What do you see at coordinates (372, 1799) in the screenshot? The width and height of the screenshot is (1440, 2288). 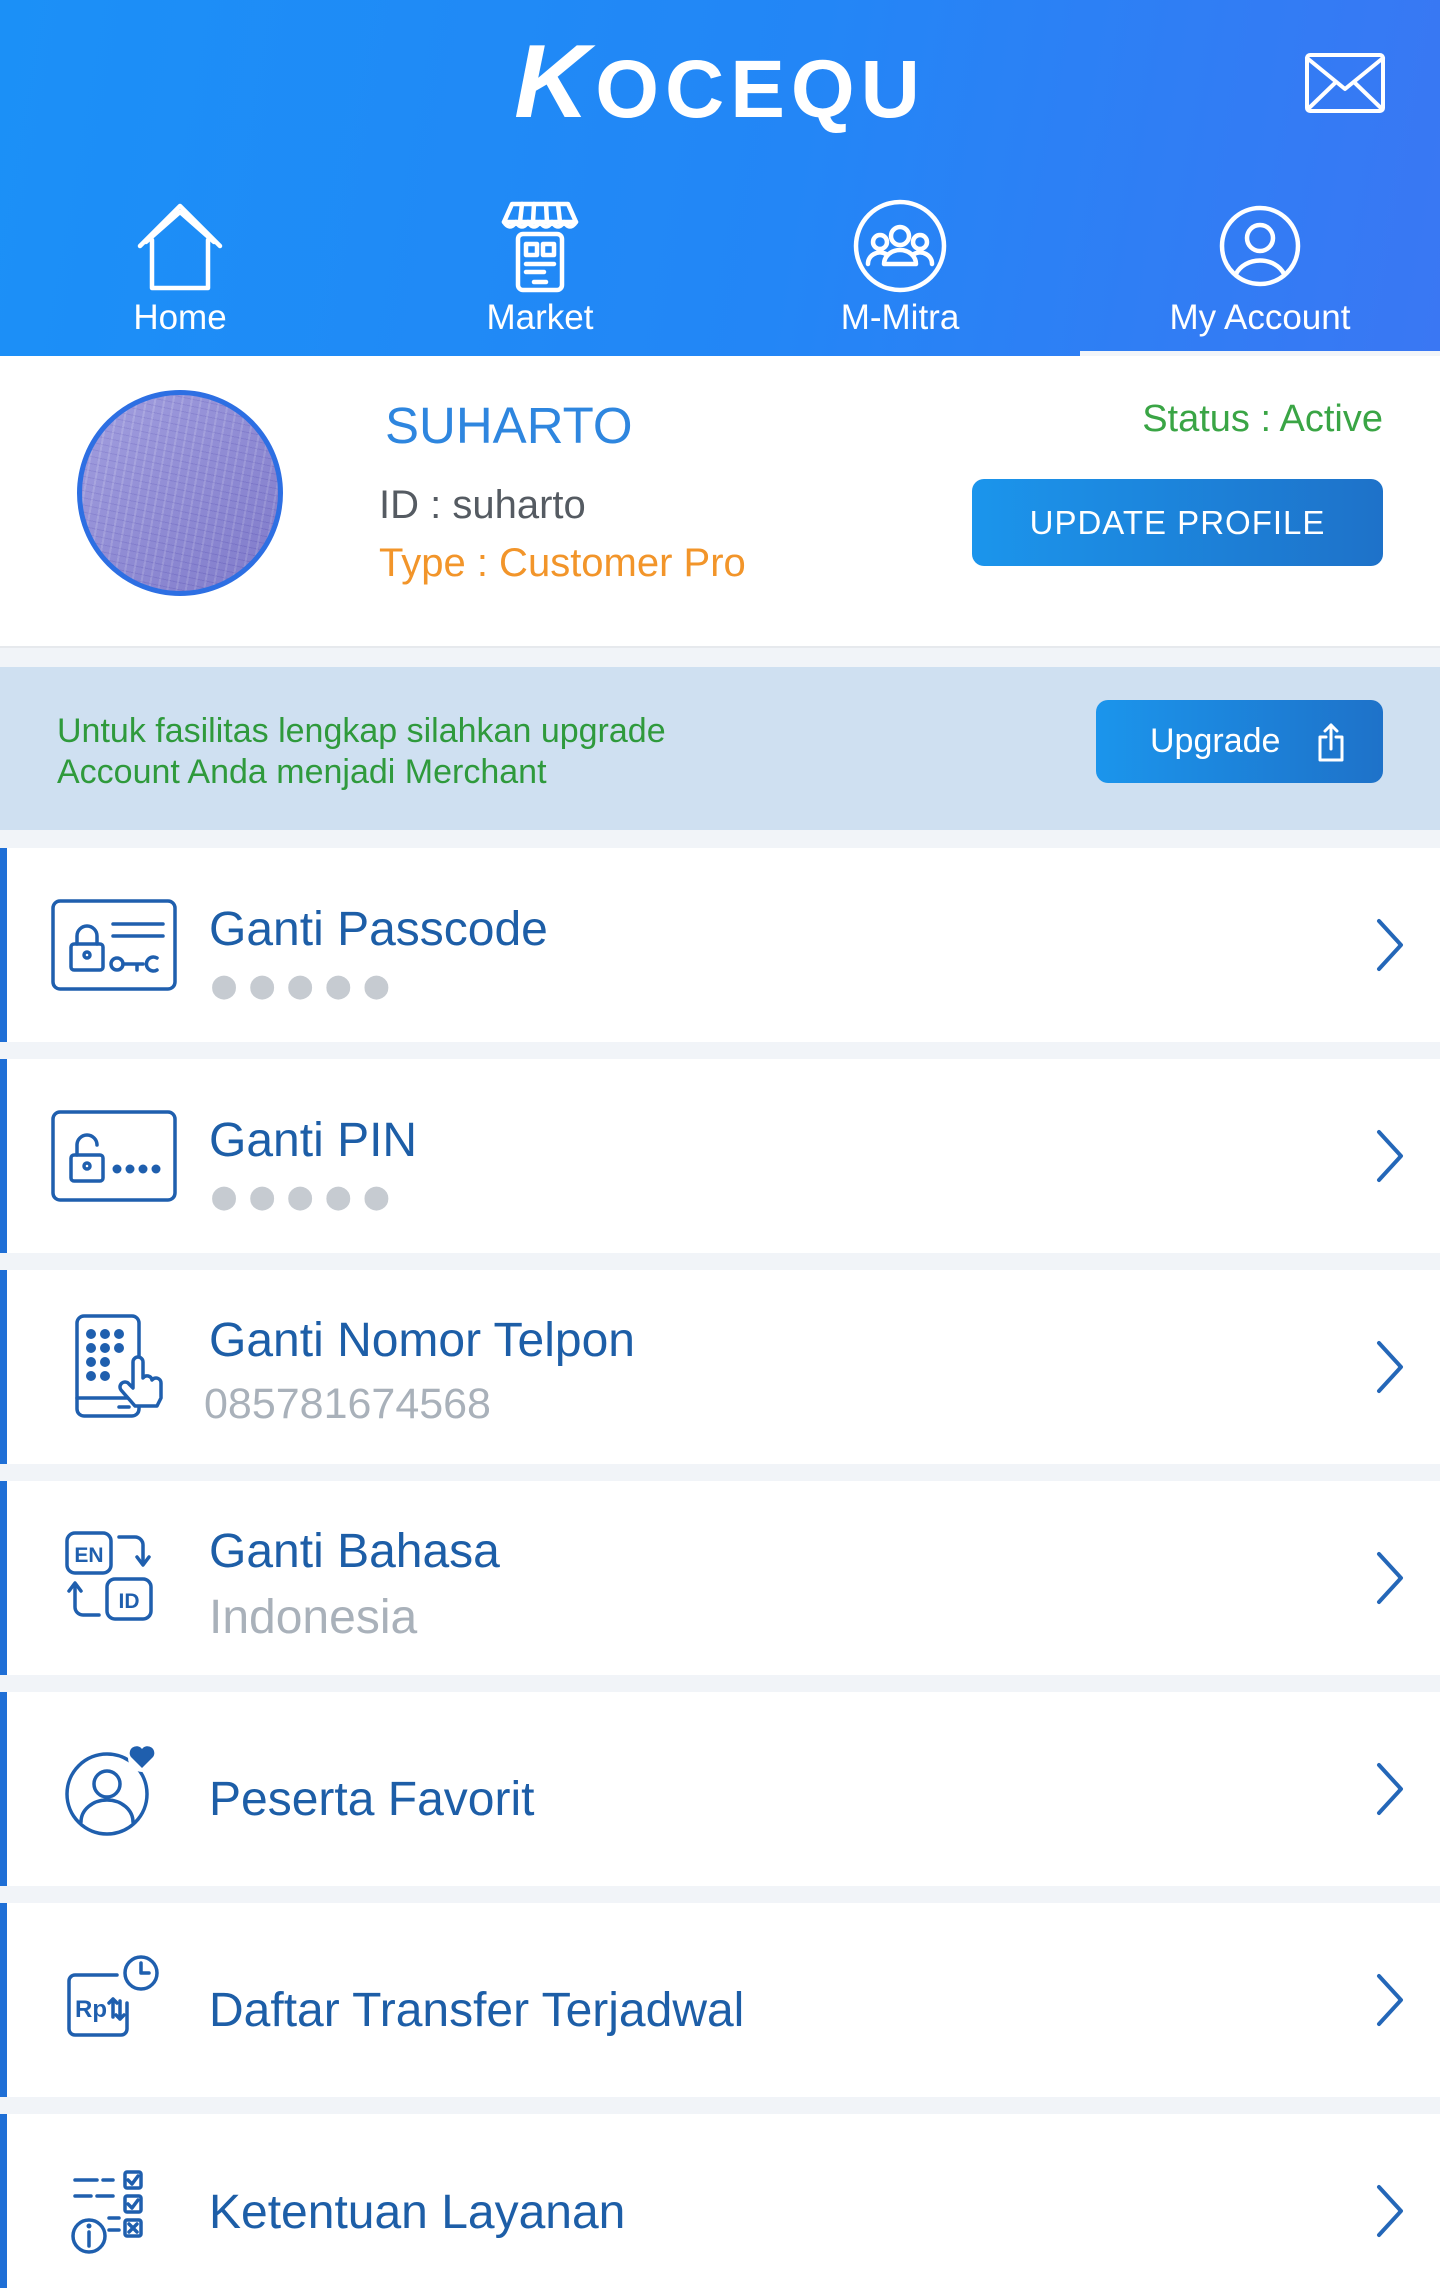 I see `menu-item-title: Peserta Favorit` at bounding box center [372, 1799].